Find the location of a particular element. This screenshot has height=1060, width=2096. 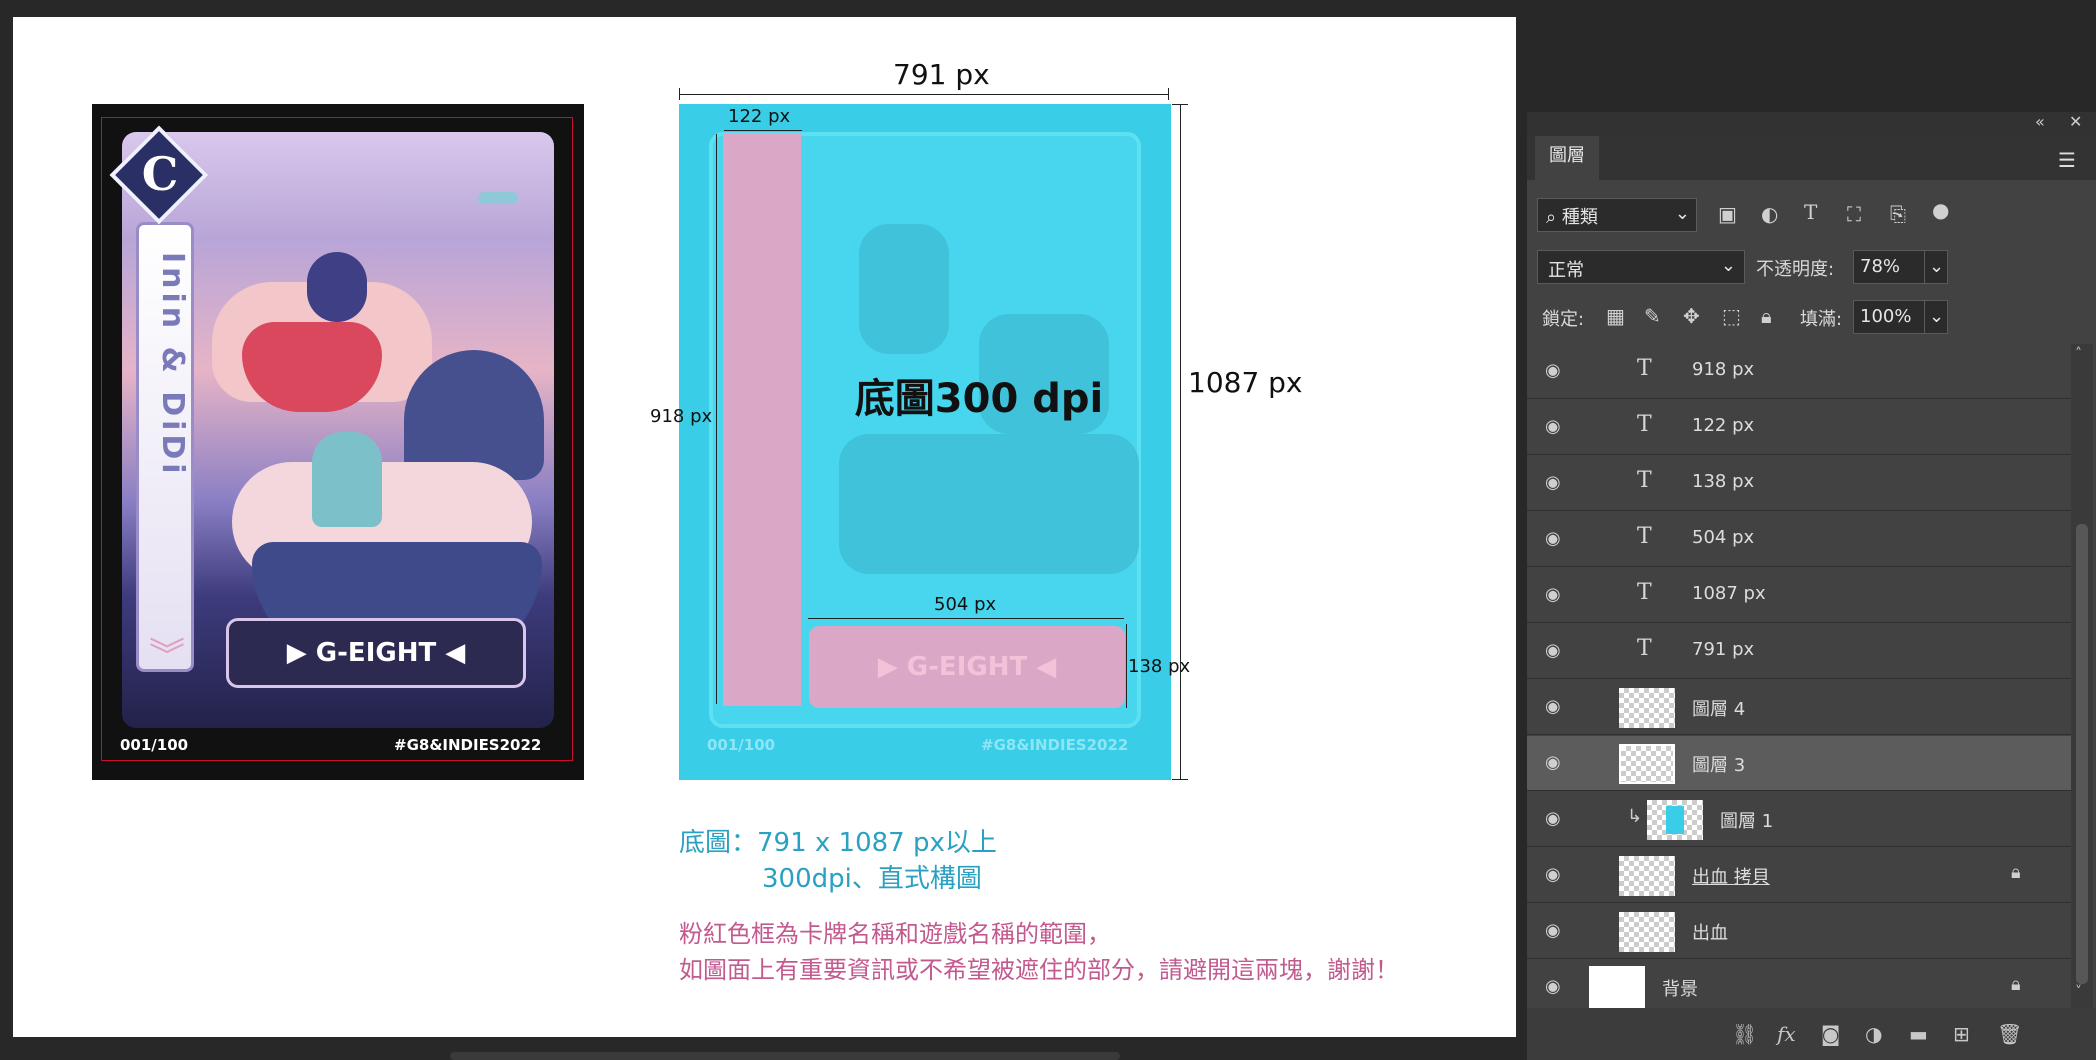

fx-icon: fx is located at coordinates (1786, 1034).